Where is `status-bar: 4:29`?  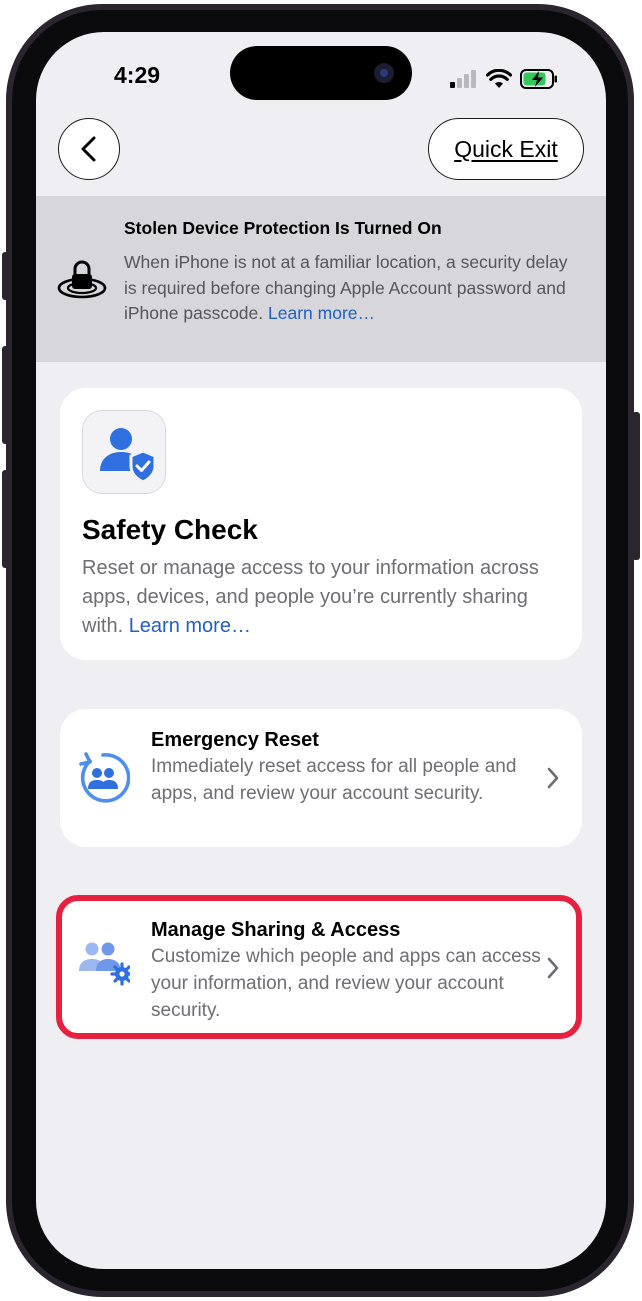
status-bar: 4:29 is located at coordinates (321, 77).